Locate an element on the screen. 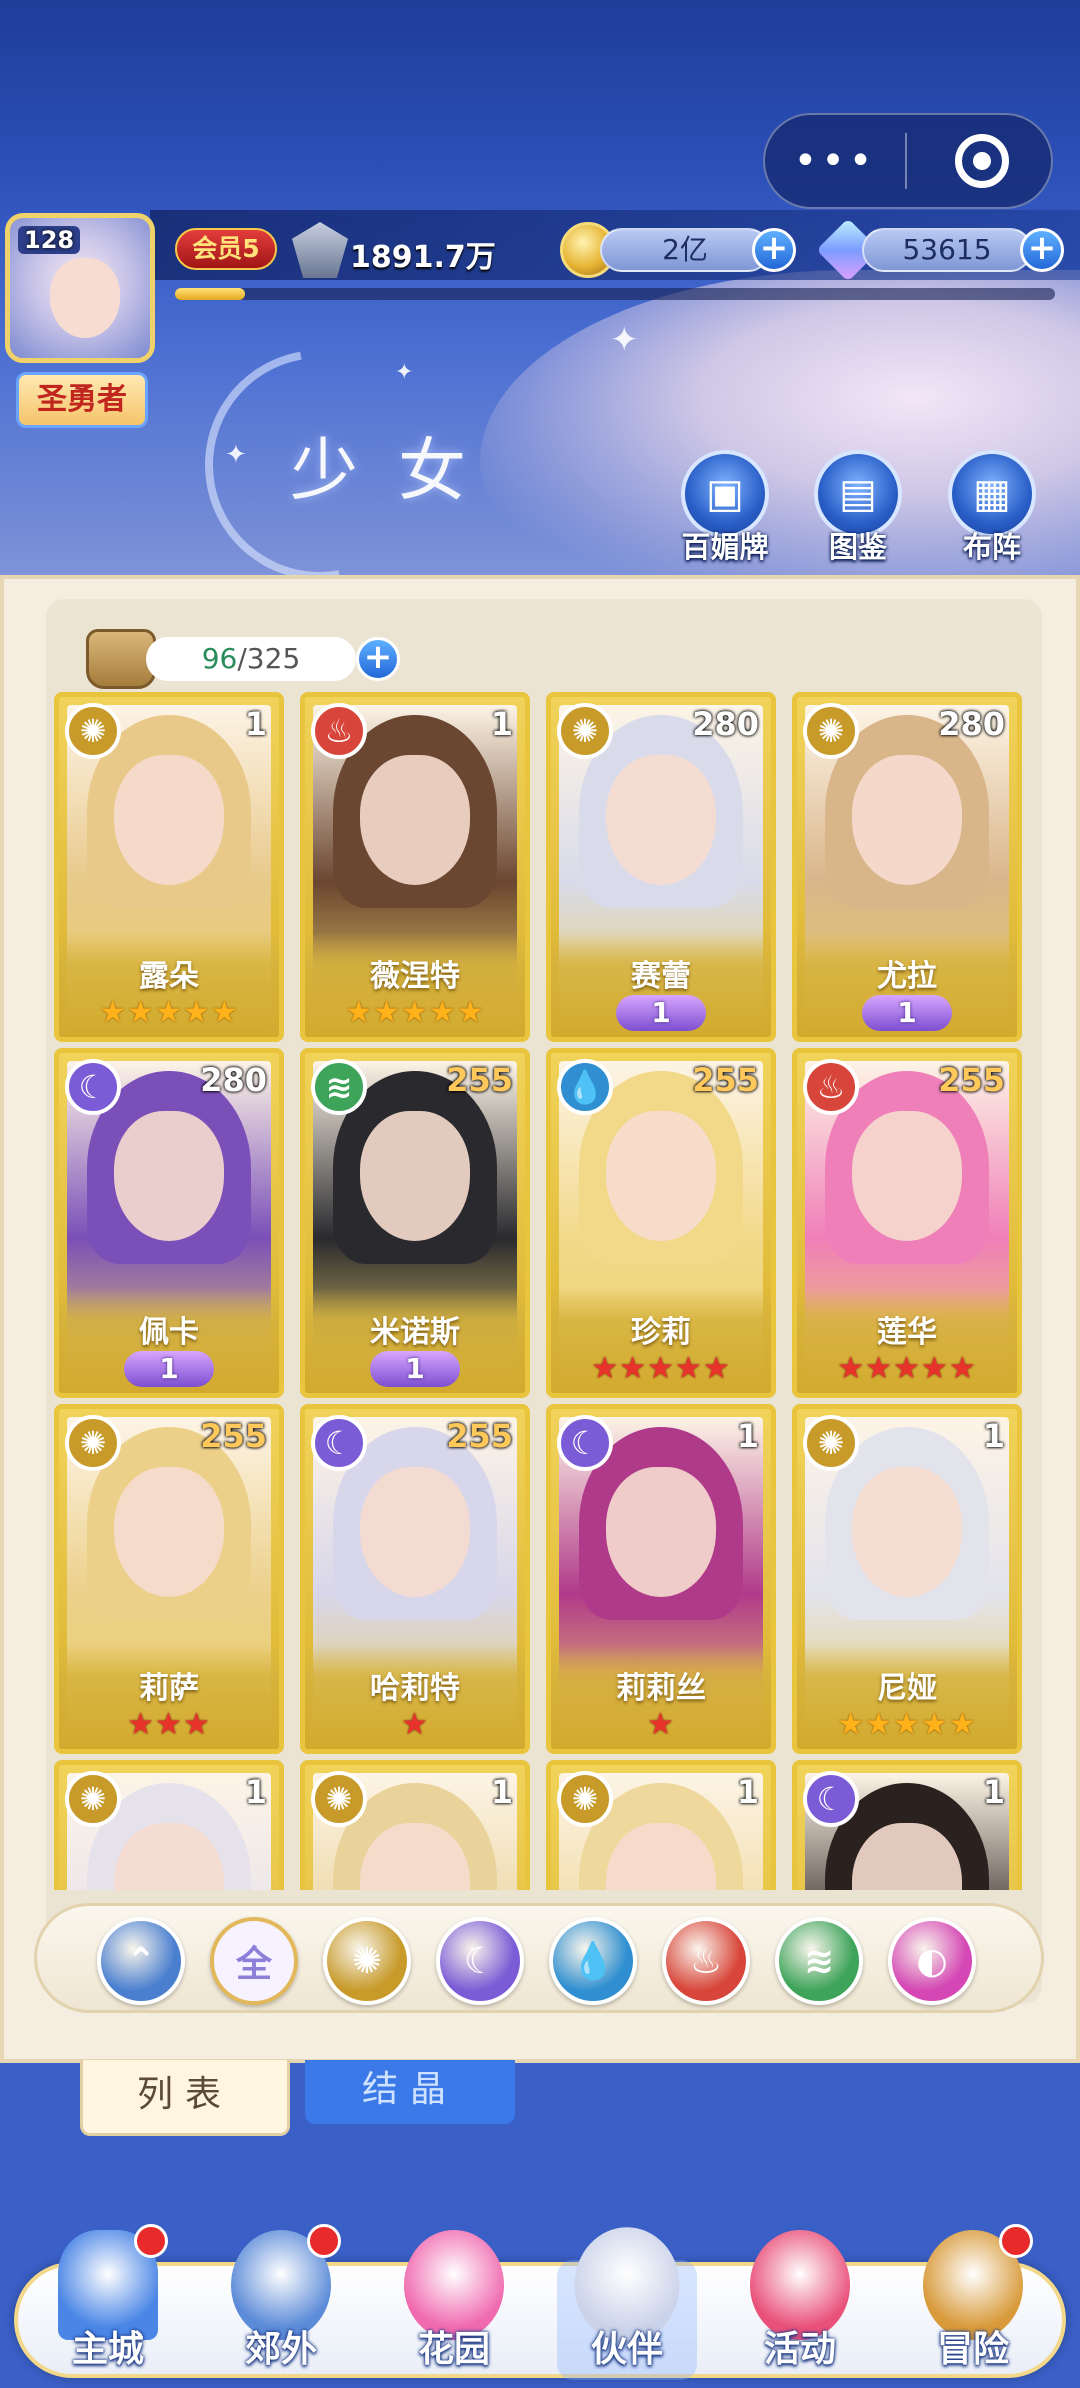  vip-badge: 会员5 is located at coordinates (226, 249).